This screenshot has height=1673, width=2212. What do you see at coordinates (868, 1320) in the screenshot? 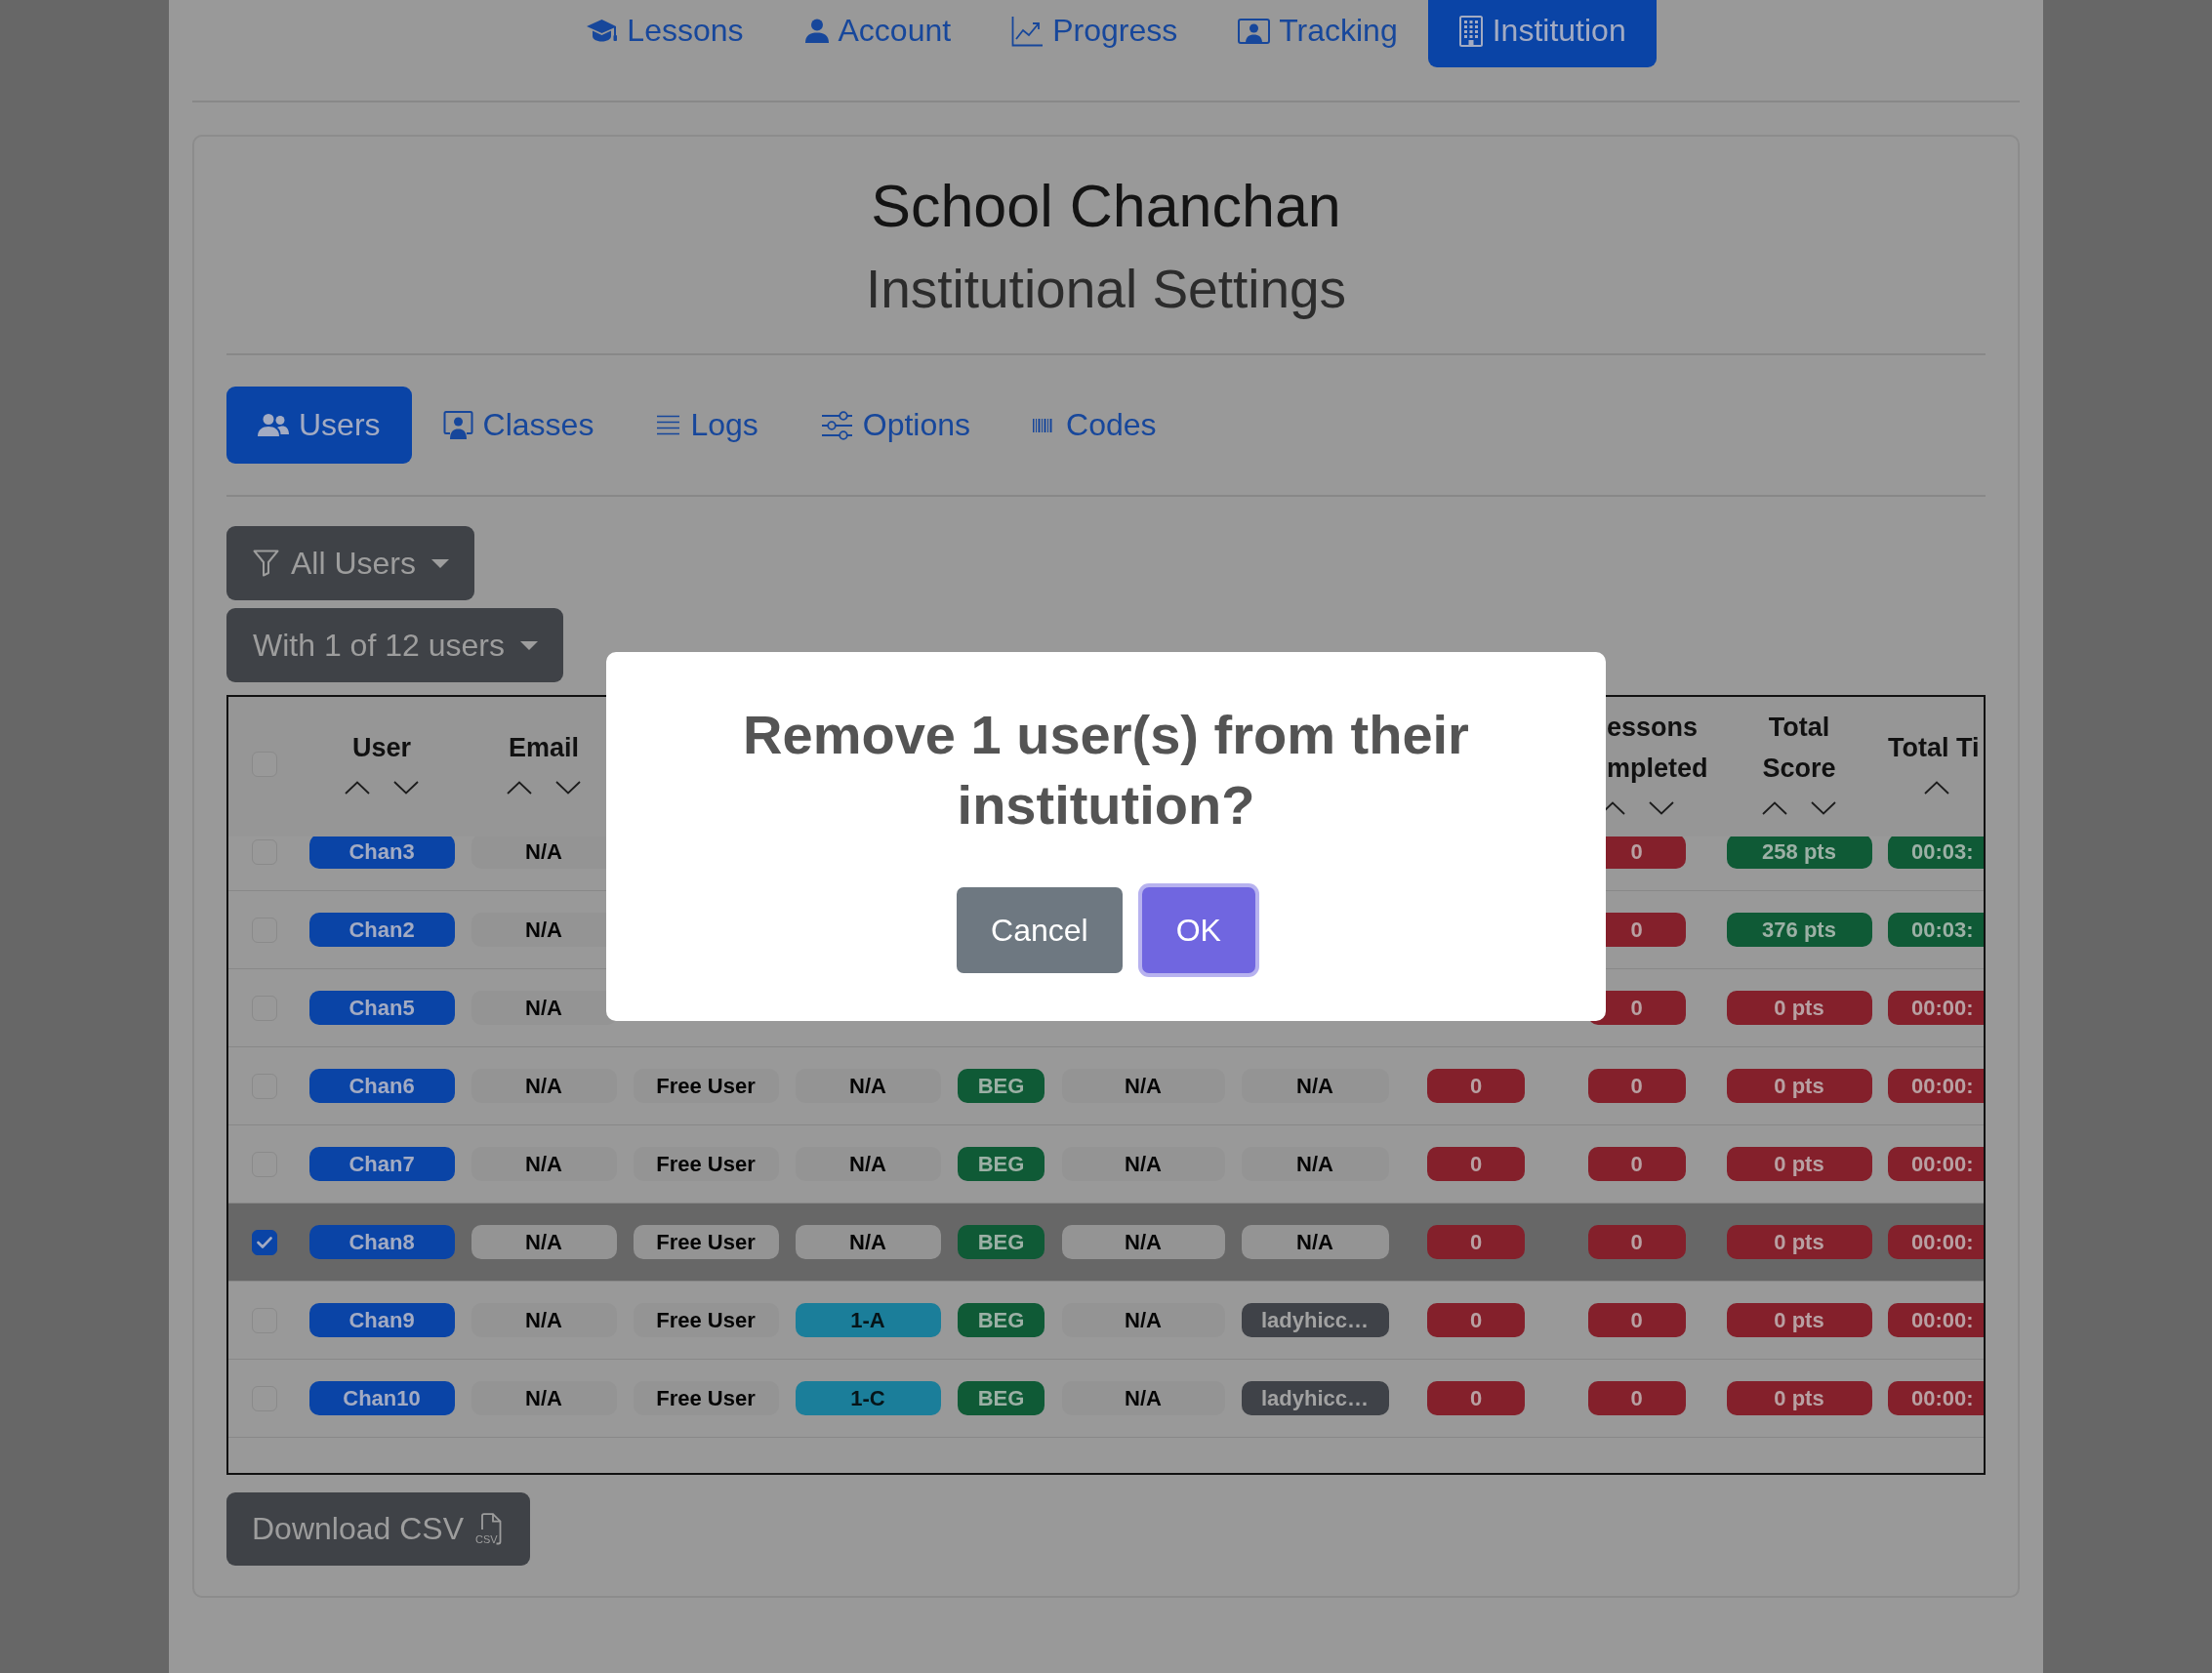
I see `class-badge: 1-A` at bounding box center [868, 1320].